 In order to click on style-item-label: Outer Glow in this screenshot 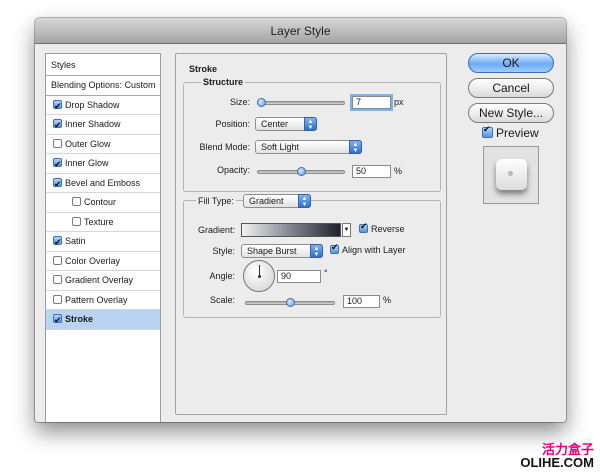, I will do `click(88, 143)`.